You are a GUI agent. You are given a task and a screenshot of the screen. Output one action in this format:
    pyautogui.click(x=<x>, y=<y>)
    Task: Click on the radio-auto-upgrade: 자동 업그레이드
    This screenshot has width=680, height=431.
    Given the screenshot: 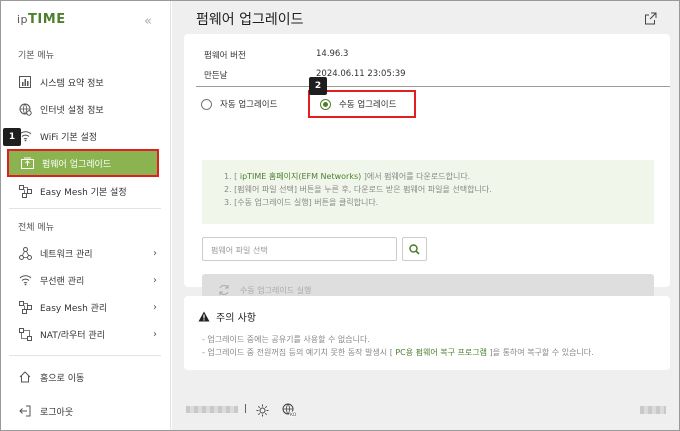 What is the action you would take?
    pyautogui.click(x=239, y=104)
    